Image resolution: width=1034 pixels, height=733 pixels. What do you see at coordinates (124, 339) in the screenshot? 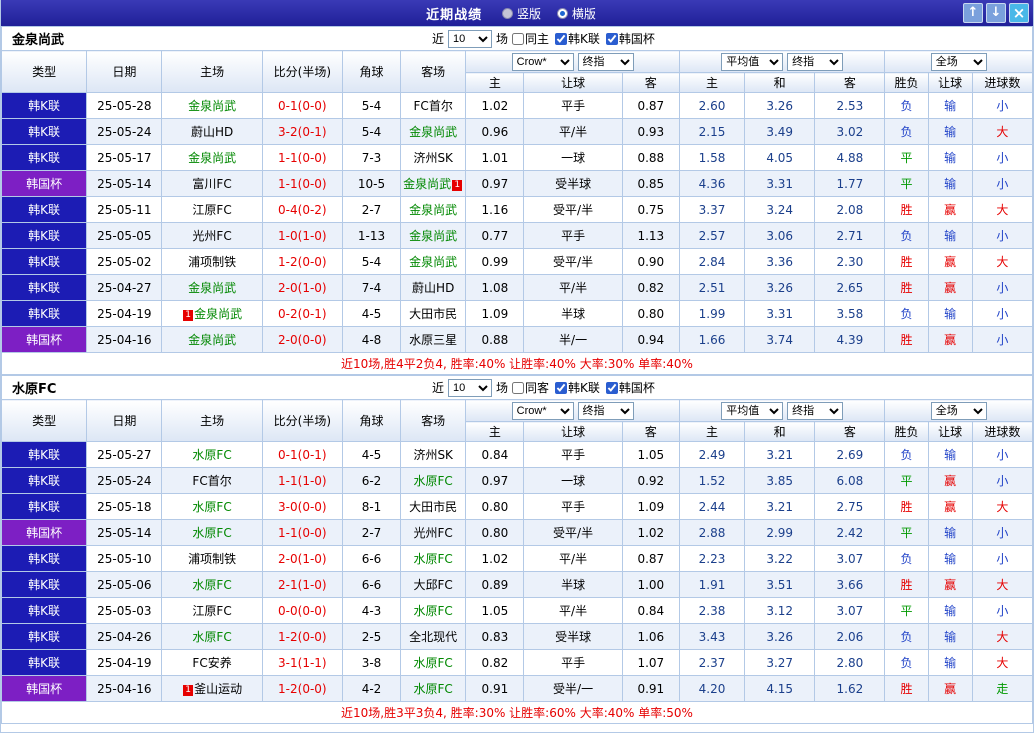
I see `date-cell: 25-04-16` at bounding box center [124, 339].